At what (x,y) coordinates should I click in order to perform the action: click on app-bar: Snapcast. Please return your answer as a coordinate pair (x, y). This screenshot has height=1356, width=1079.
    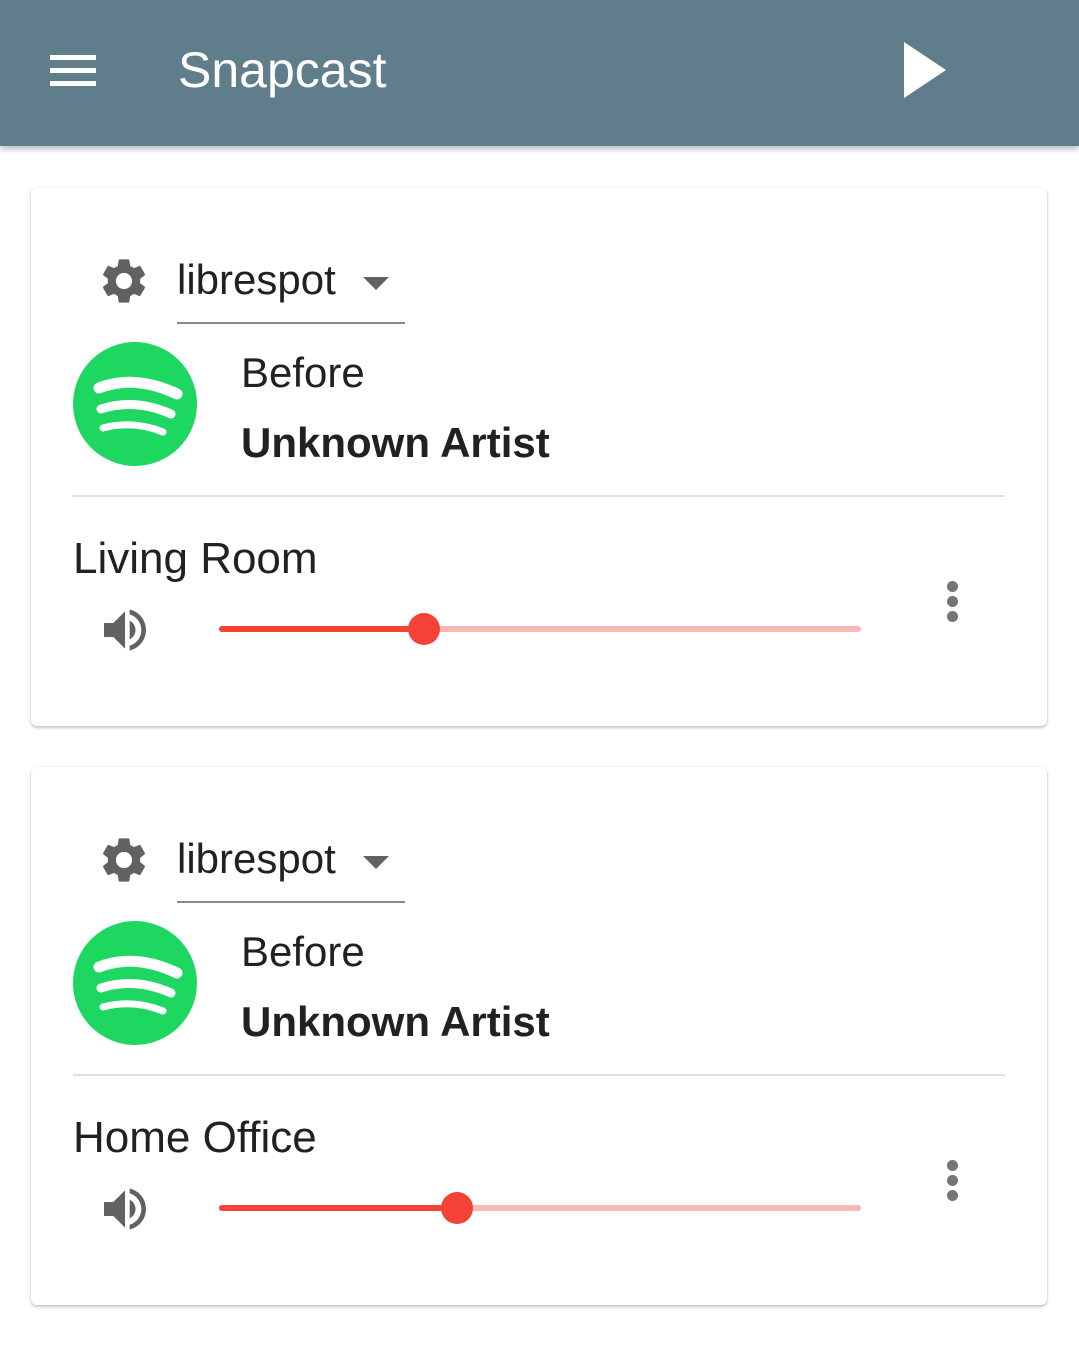
    Looking at the image, I should click on (539, 73).